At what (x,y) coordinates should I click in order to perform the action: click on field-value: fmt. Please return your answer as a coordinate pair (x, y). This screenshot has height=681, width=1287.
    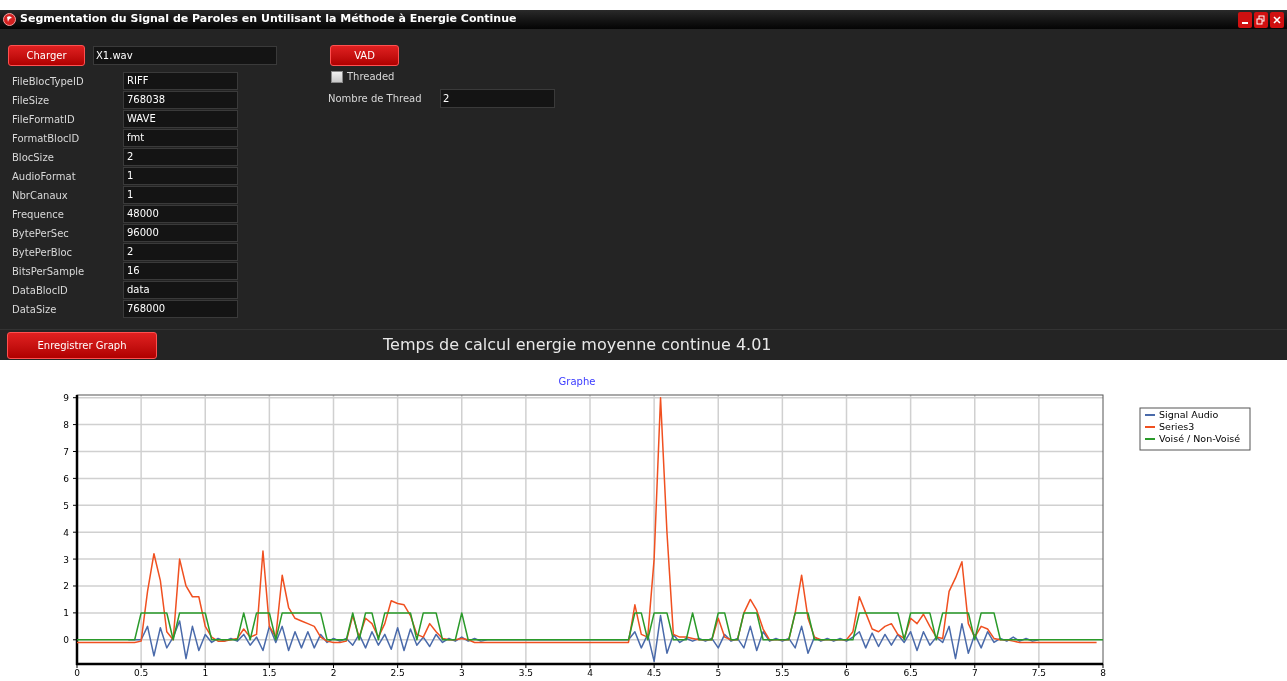
    Looking at the image, I should click on (180, 138).